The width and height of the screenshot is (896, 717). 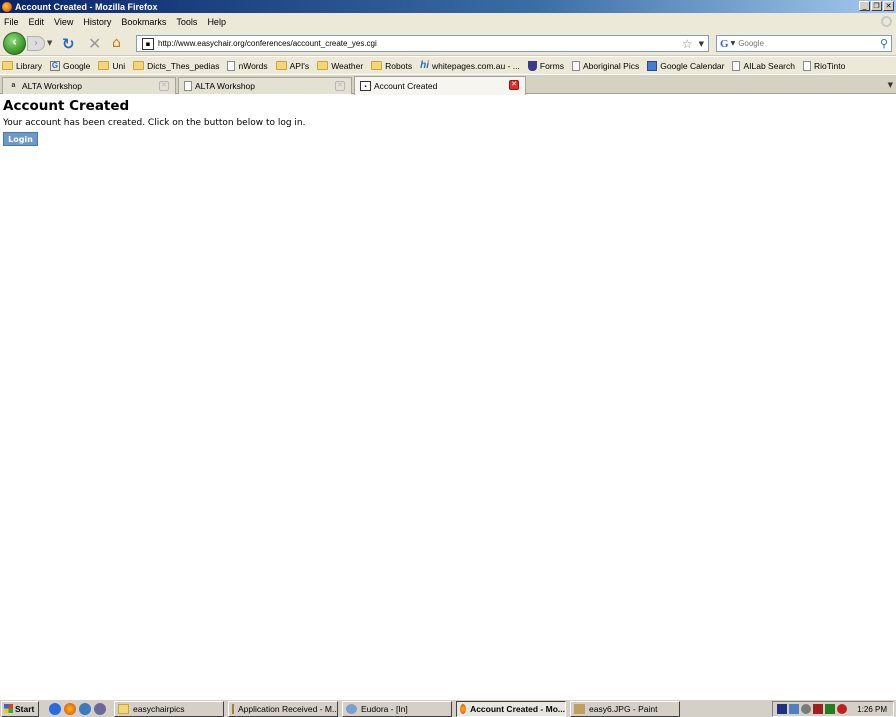 I want to click on title-bar: Account Created - Mozilla Firefox _ ❐ ✕, so click(x=448, y=6).